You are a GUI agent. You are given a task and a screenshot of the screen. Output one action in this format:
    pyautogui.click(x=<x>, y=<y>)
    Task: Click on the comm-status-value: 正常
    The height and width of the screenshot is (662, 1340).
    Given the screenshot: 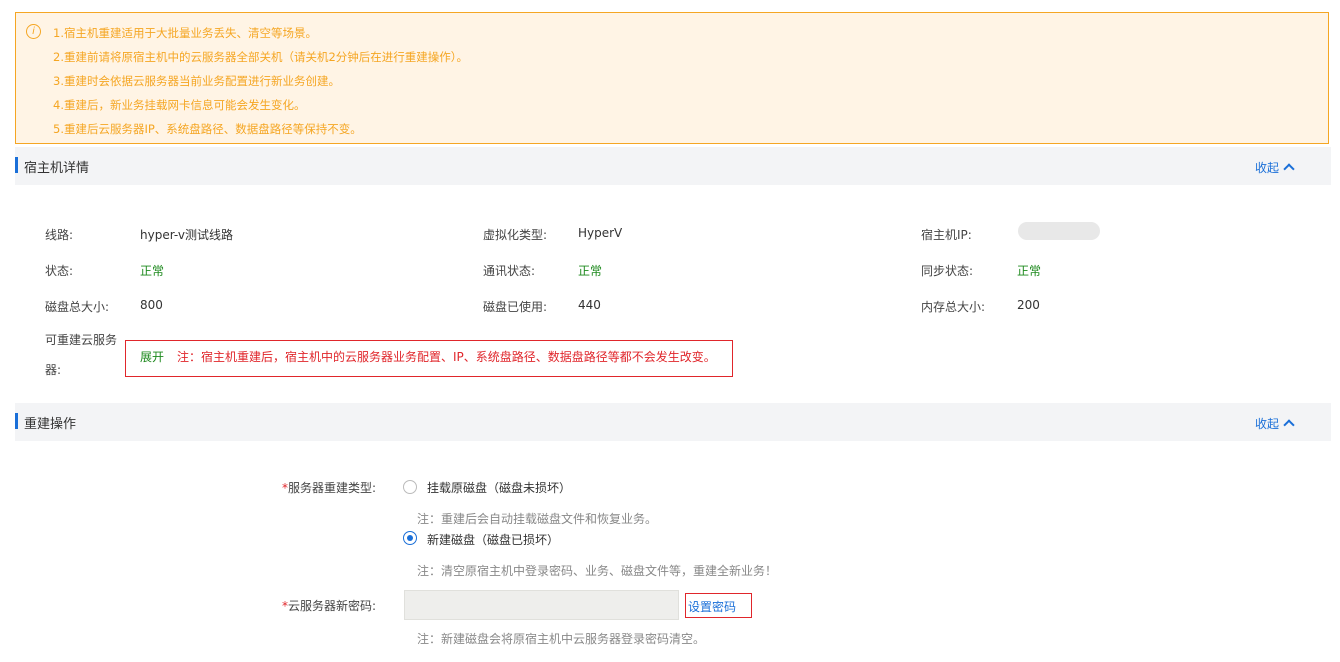 What is the action you would take?
    pyautogui.click(x=590, y=271)
    